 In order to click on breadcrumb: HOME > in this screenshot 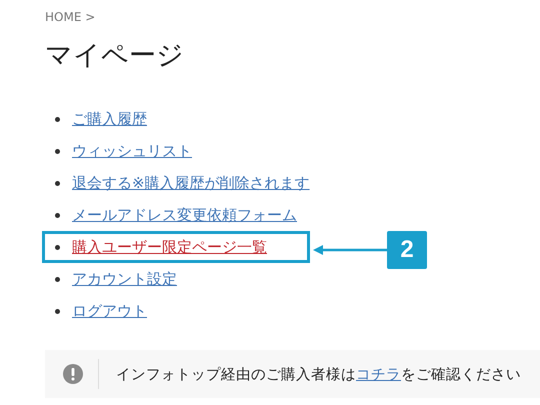, I will do `click(70, 17)`.